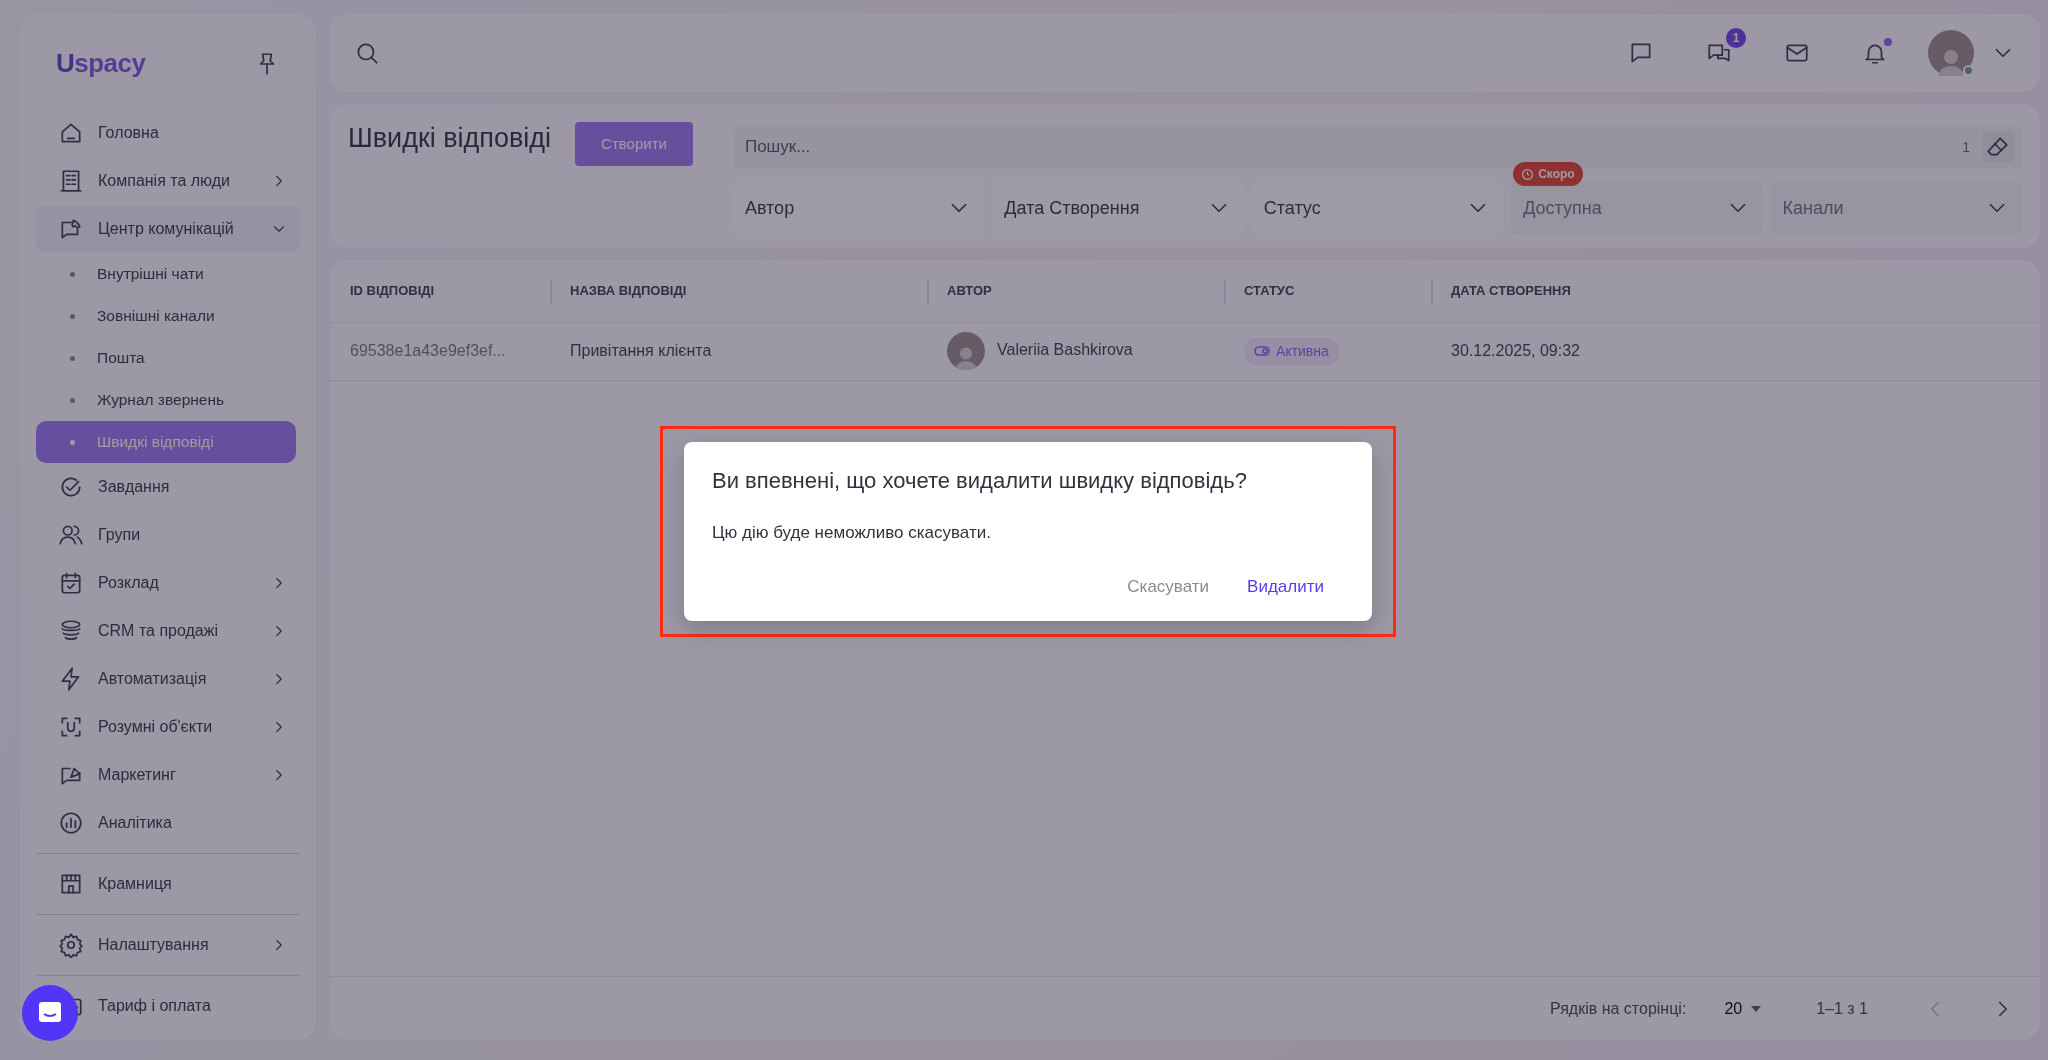  What do you see at coordinates (168, 884) in the screenshot?
I see `sidebar-item: Крамниця` at bounding box center [168, 884].